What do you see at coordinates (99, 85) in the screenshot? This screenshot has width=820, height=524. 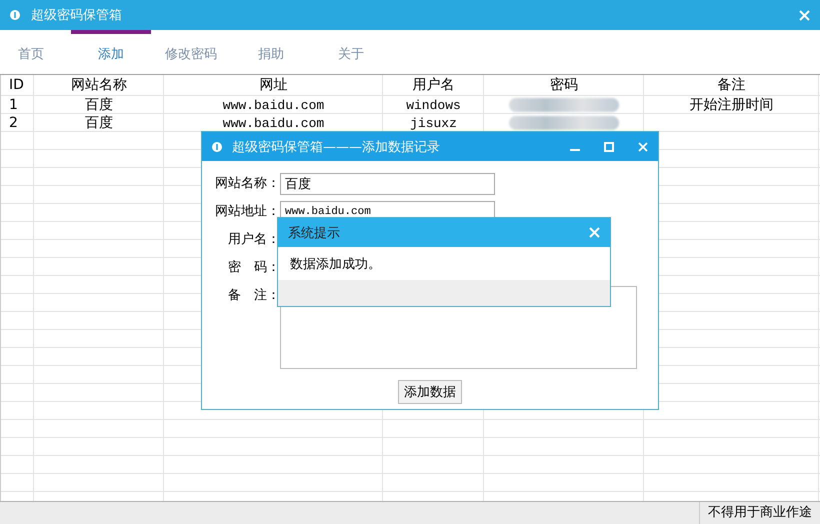 I see `column-header: 网站名称` at bounding box center [99, 85].